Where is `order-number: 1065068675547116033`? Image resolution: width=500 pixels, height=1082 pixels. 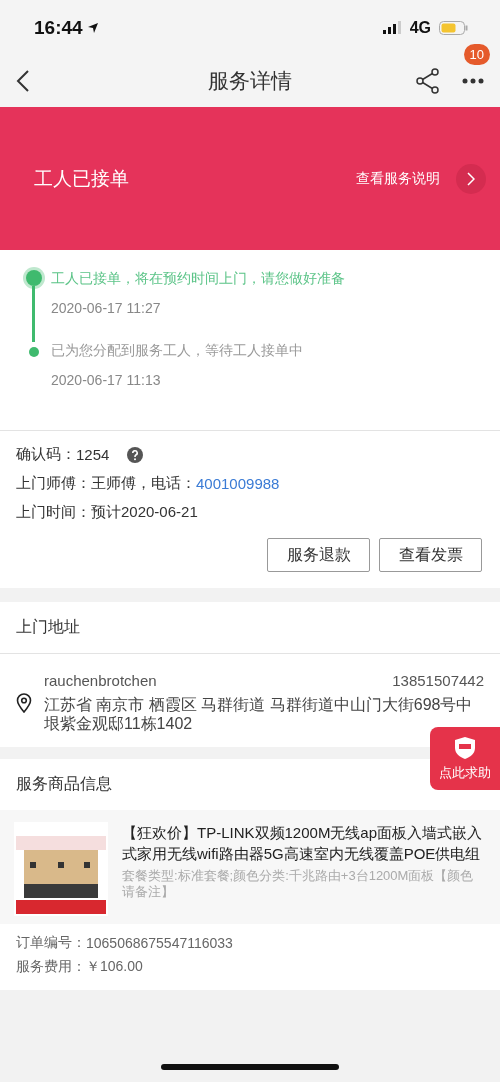
order-number: 1065068675547116033 is located at coordinates (159, 943).